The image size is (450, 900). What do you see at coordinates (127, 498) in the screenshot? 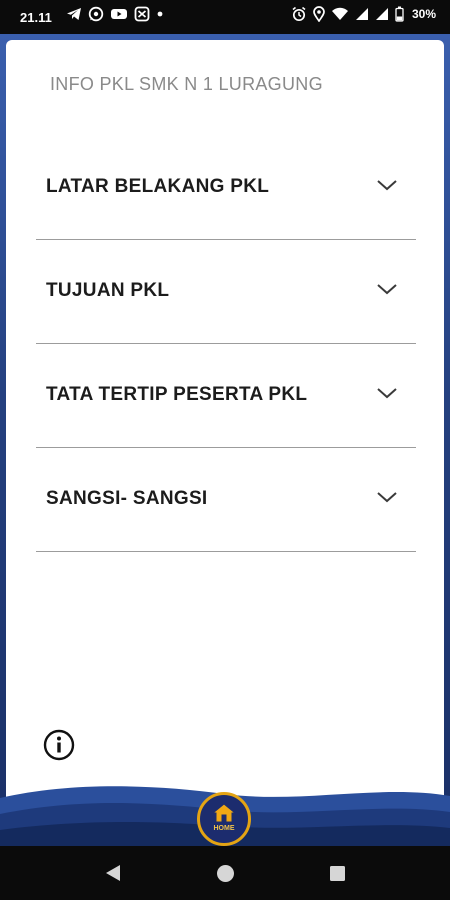
I see `section-label: SANGSI- SANGSI` at bounding box center [127, 498].